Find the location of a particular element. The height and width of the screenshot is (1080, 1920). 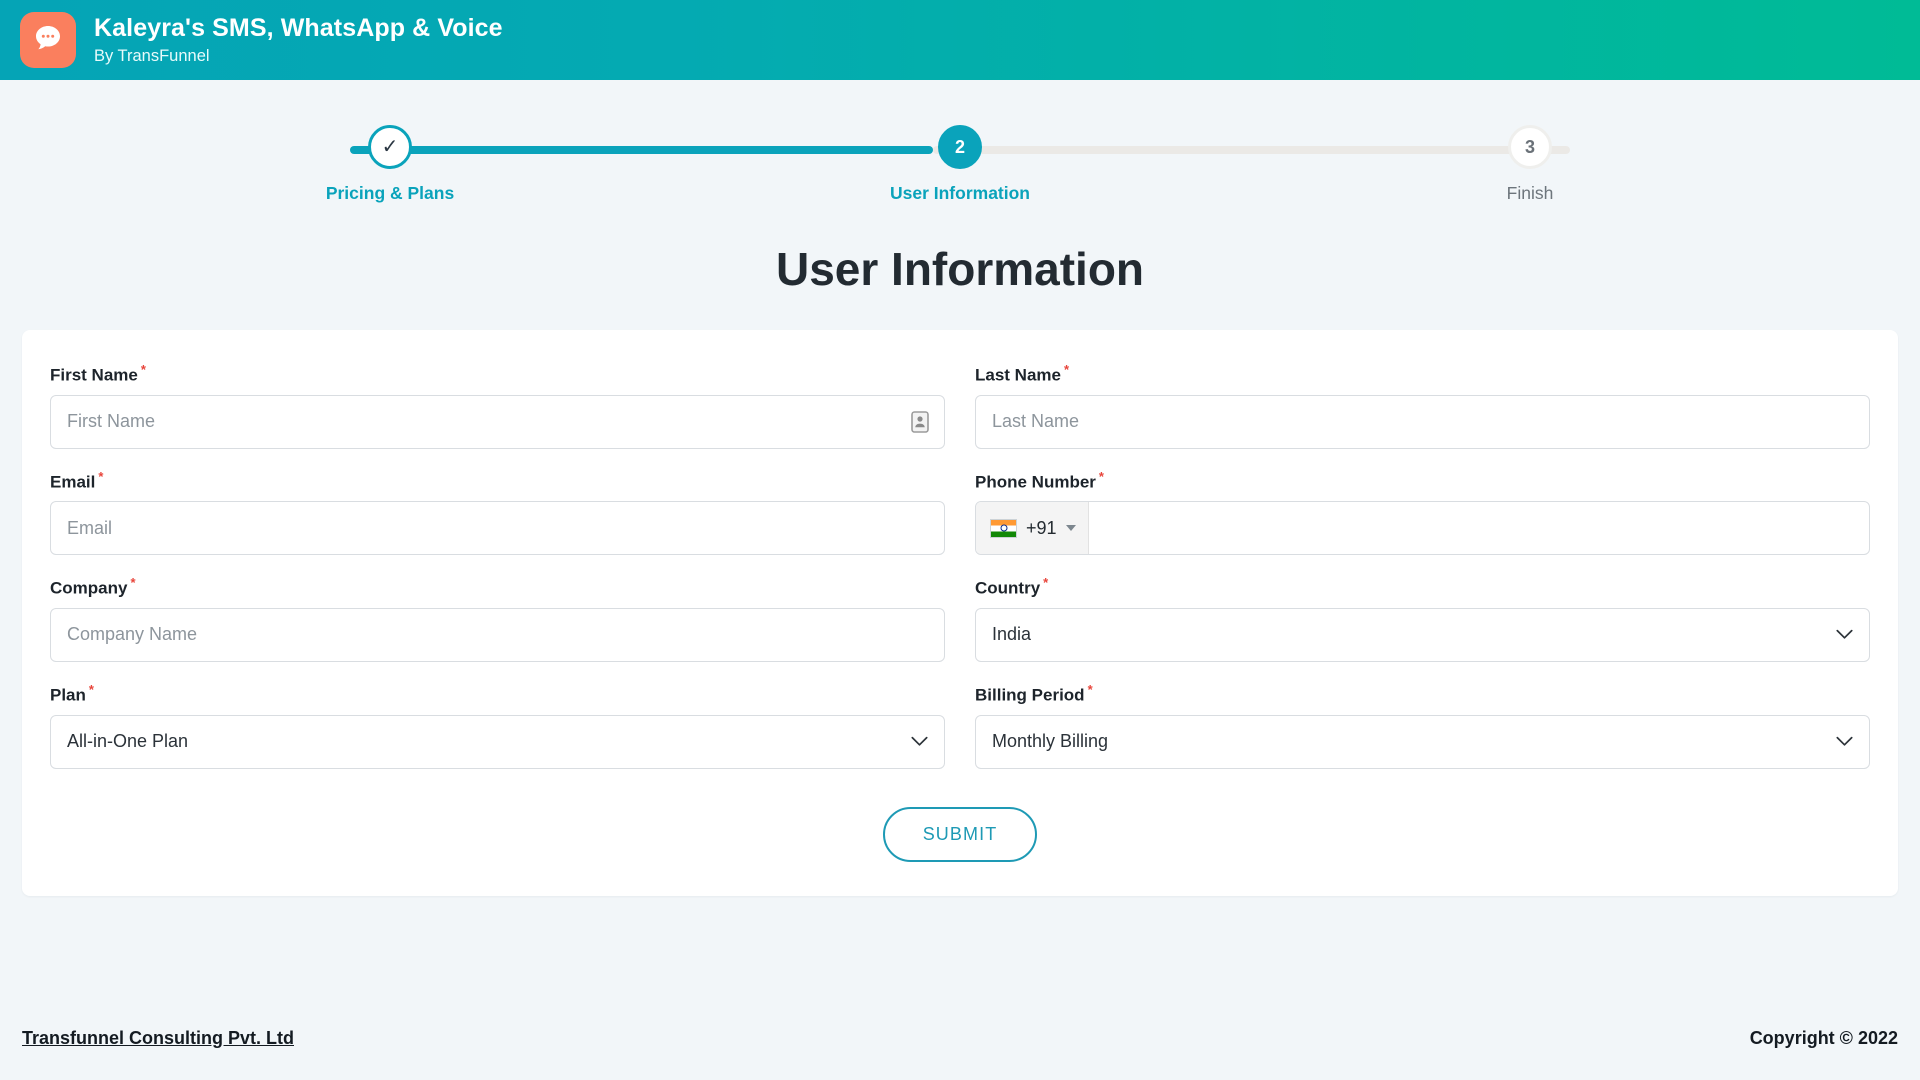

app-title: Kaleyra's SMS, WhatsApp & Voice is located at coordinates (298, 28).